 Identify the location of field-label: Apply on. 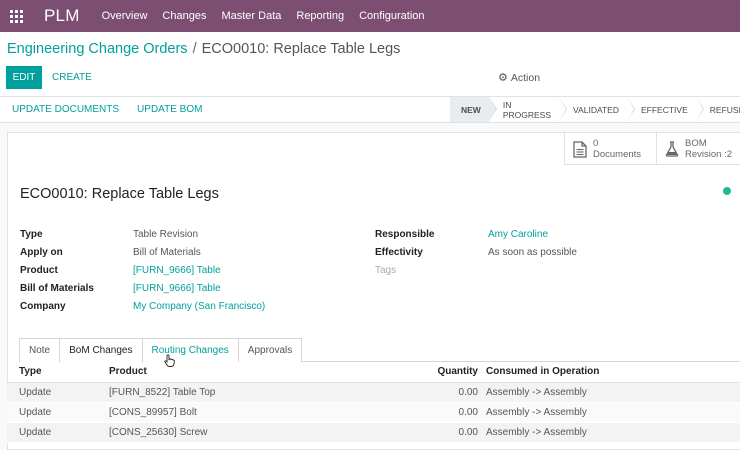
(41, 252).